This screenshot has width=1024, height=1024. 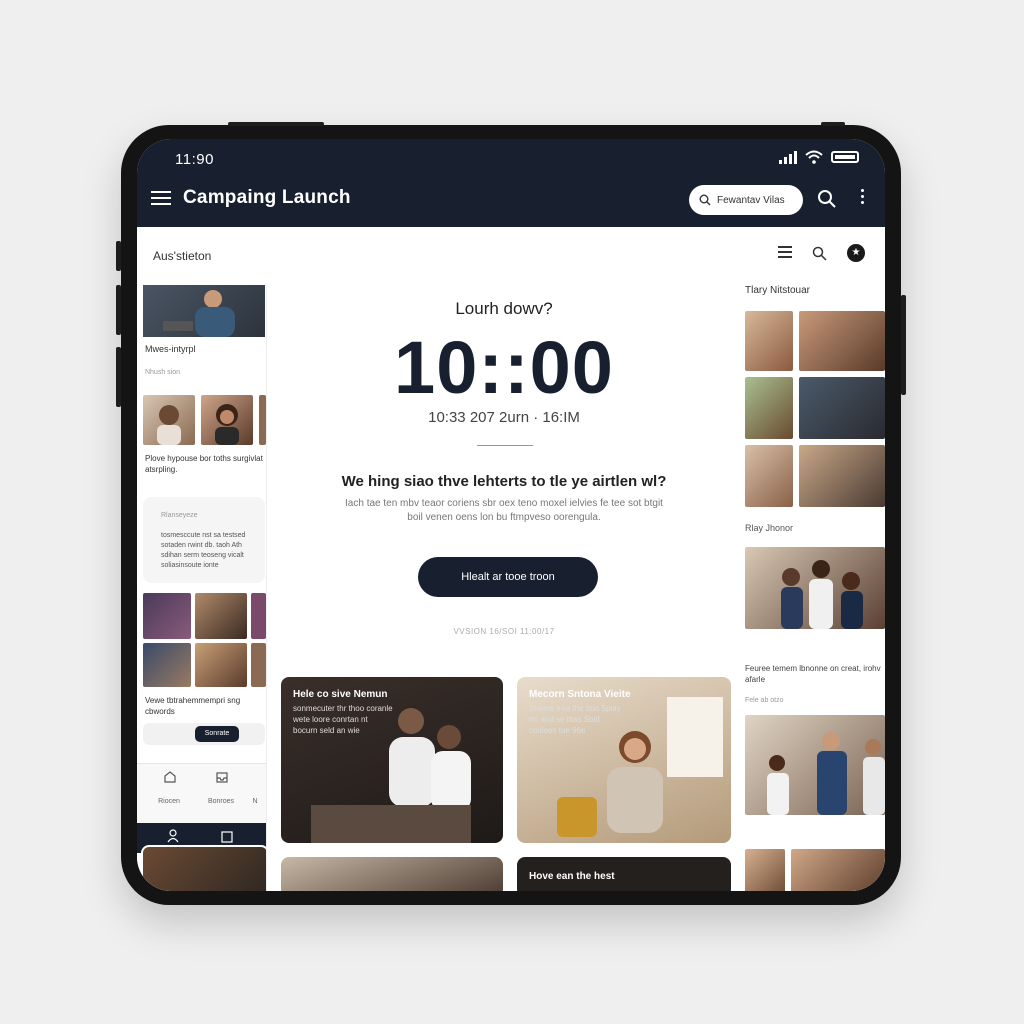 I want to click on person-photo-graphic, so click(x=199, y=313).